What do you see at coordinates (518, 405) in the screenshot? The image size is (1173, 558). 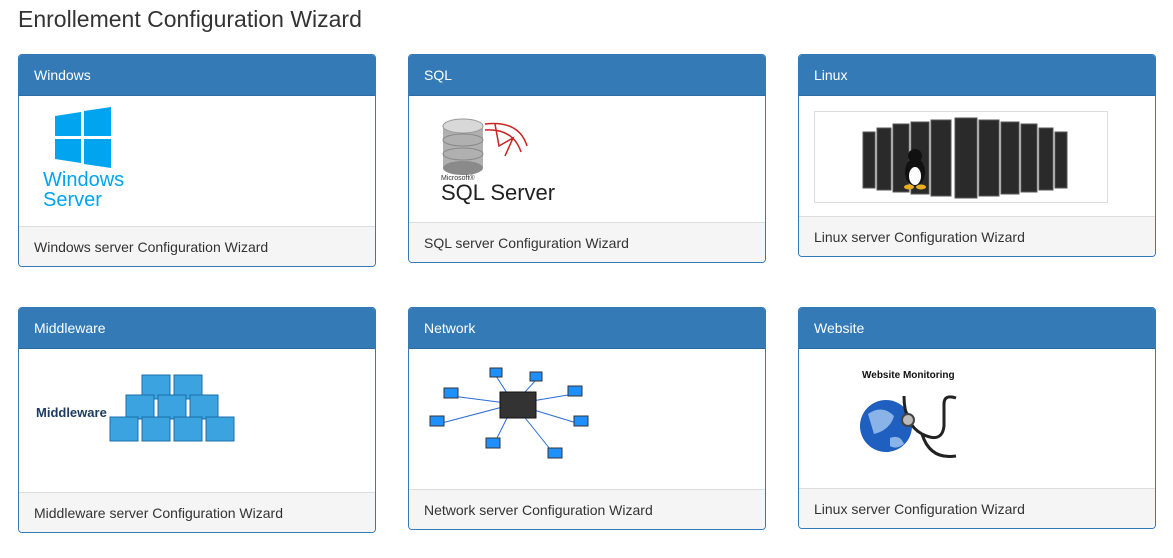 I see `network-switch-icon` at bounding box center [518, 405].